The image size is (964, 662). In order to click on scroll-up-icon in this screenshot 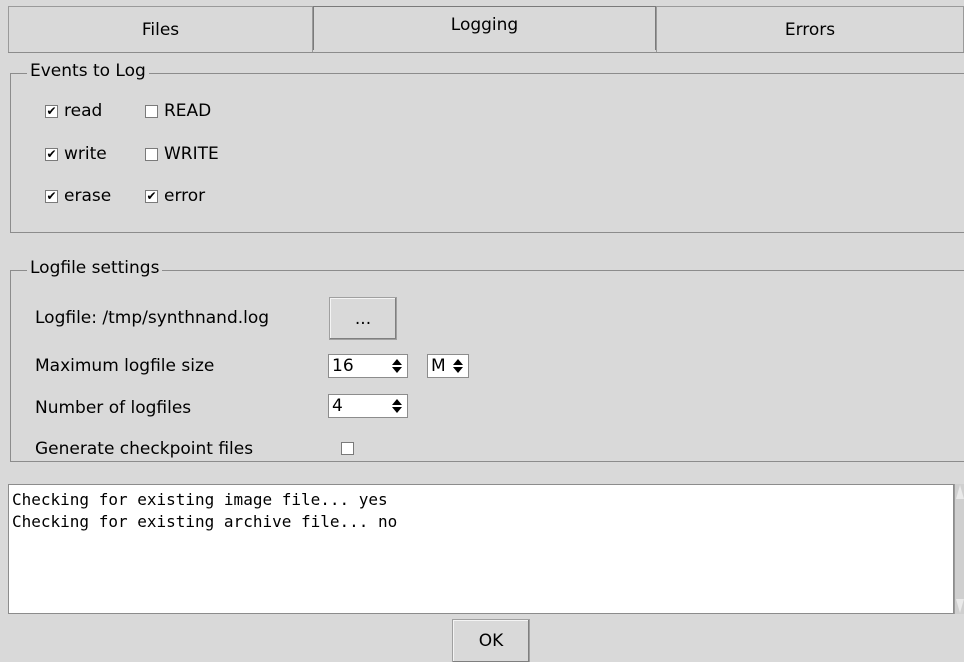, I will do `click(960, 492)`.